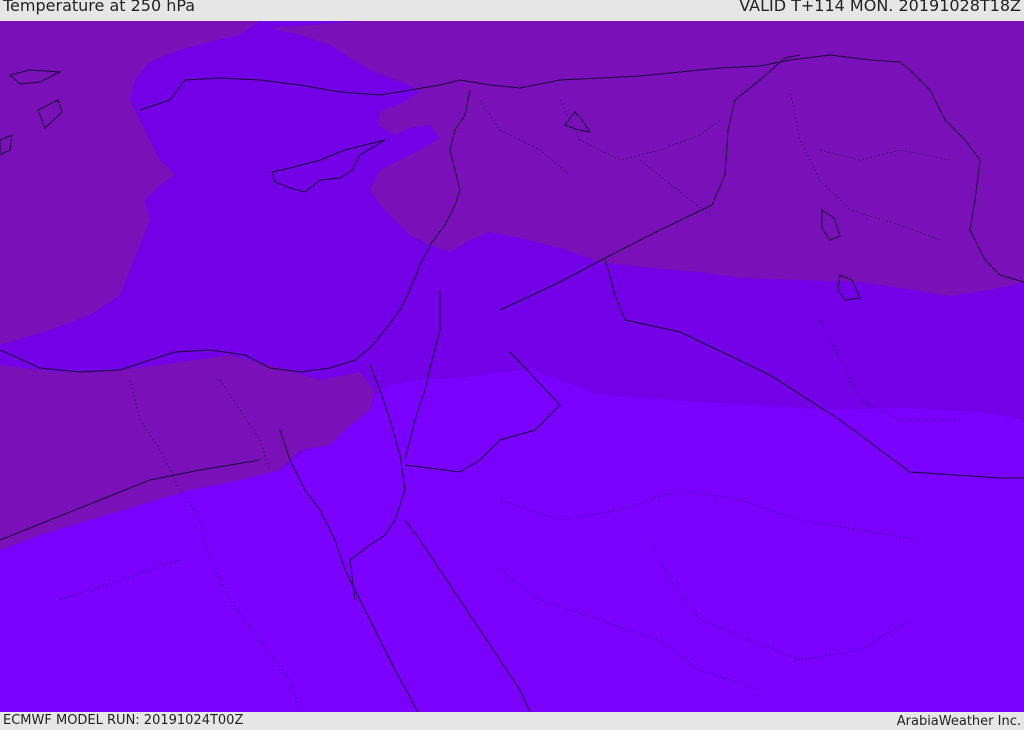 The height and width of the screenshot is (730, 1024). Describe the element at coordinates (958, 721) in the screenshot. I see `brand-label: ArabiaWeather Inc.` at that location.